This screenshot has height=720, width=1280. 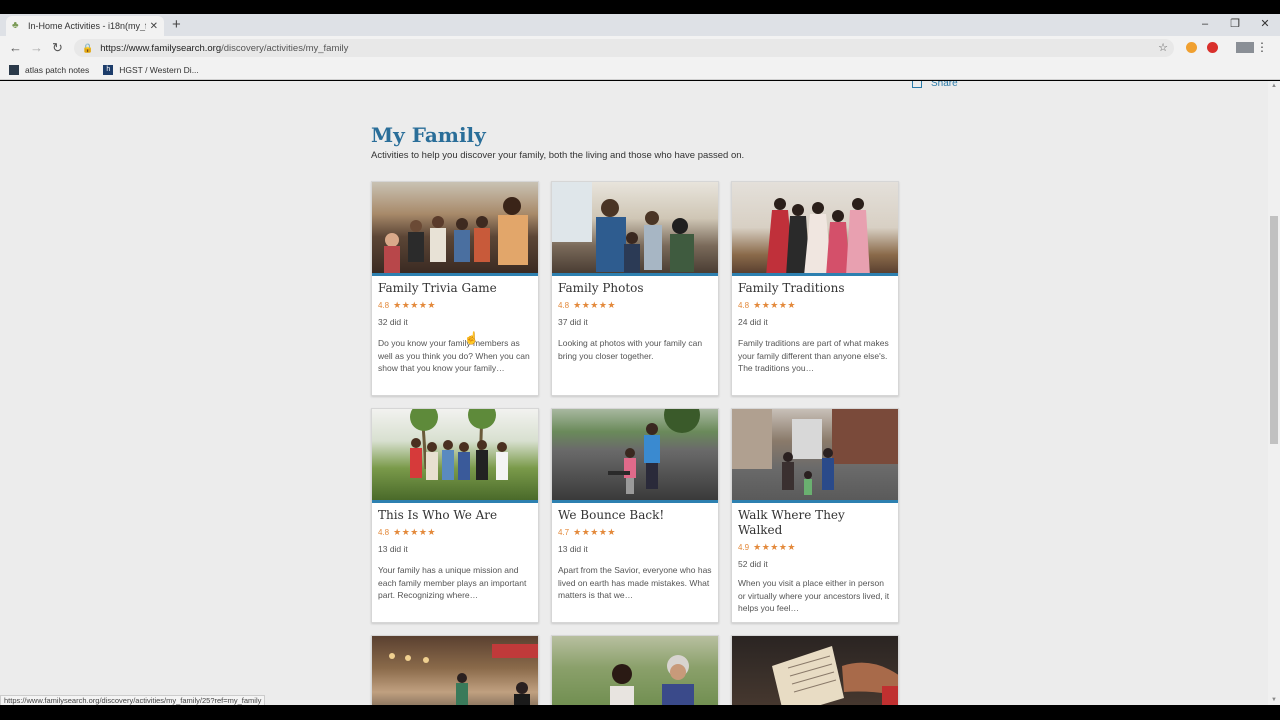 I want to click on share-button: Share, so click(x=935, y=85).